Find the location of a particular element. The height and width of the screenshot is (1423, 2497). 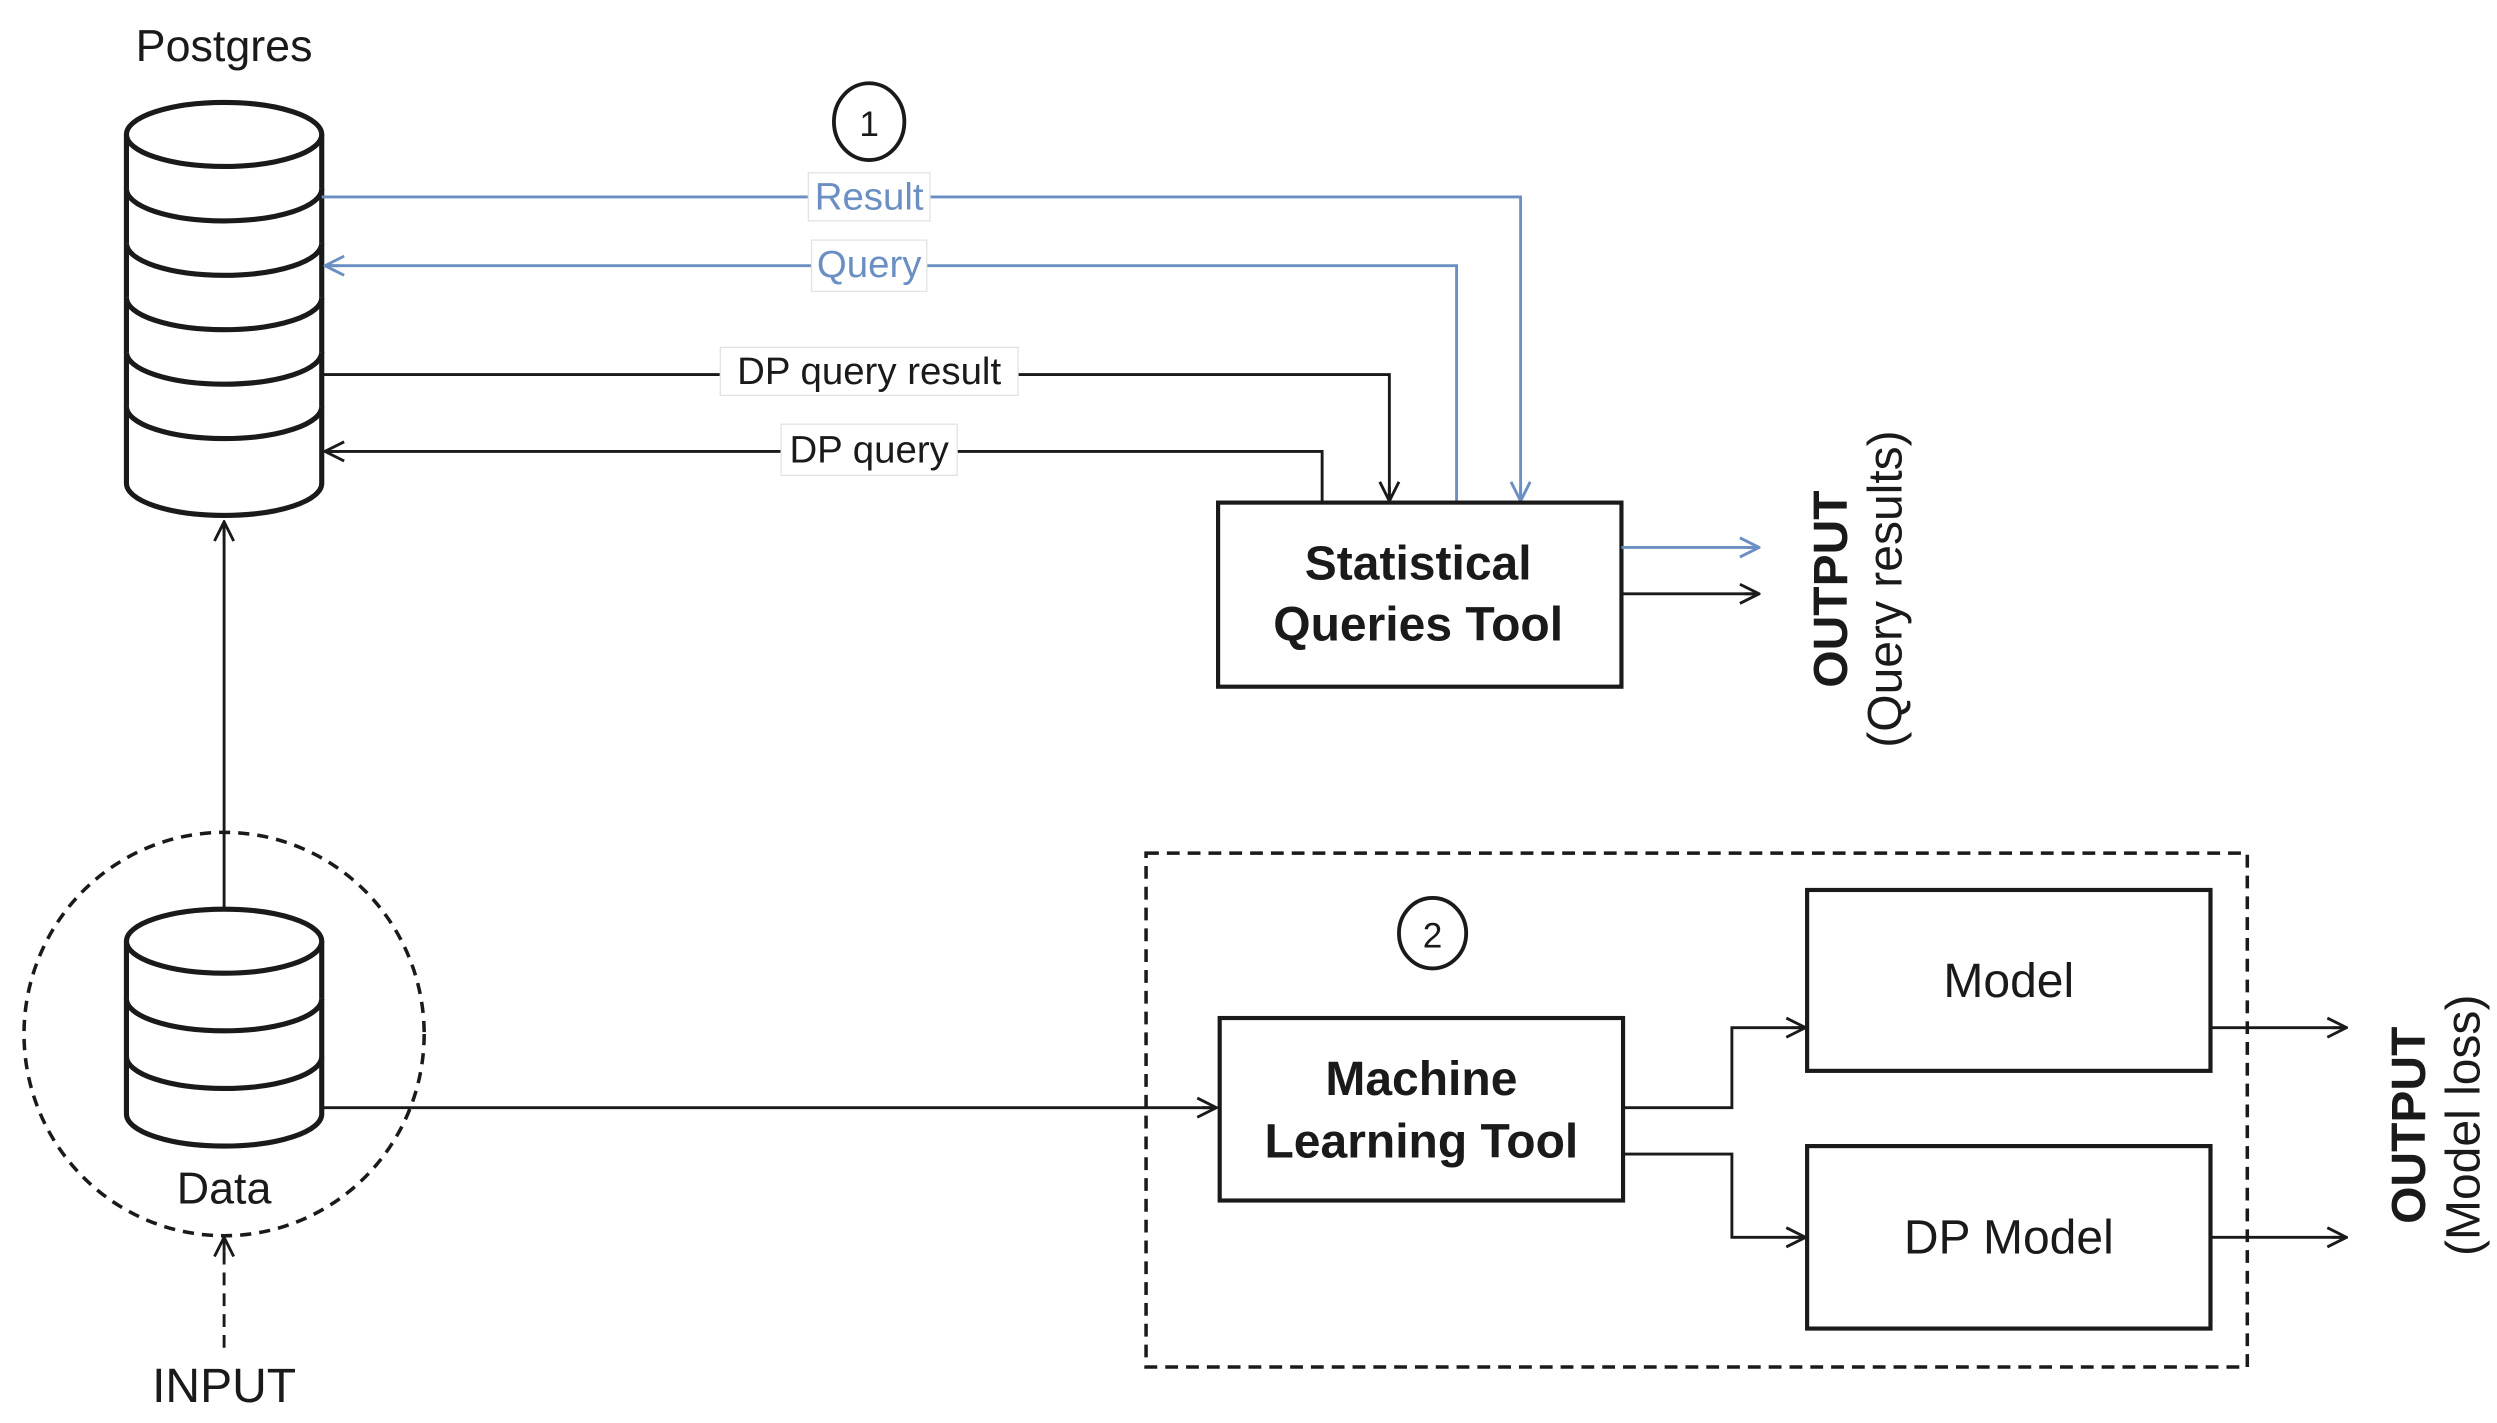

postgres-database-icon is located at coordinates (224, 308).